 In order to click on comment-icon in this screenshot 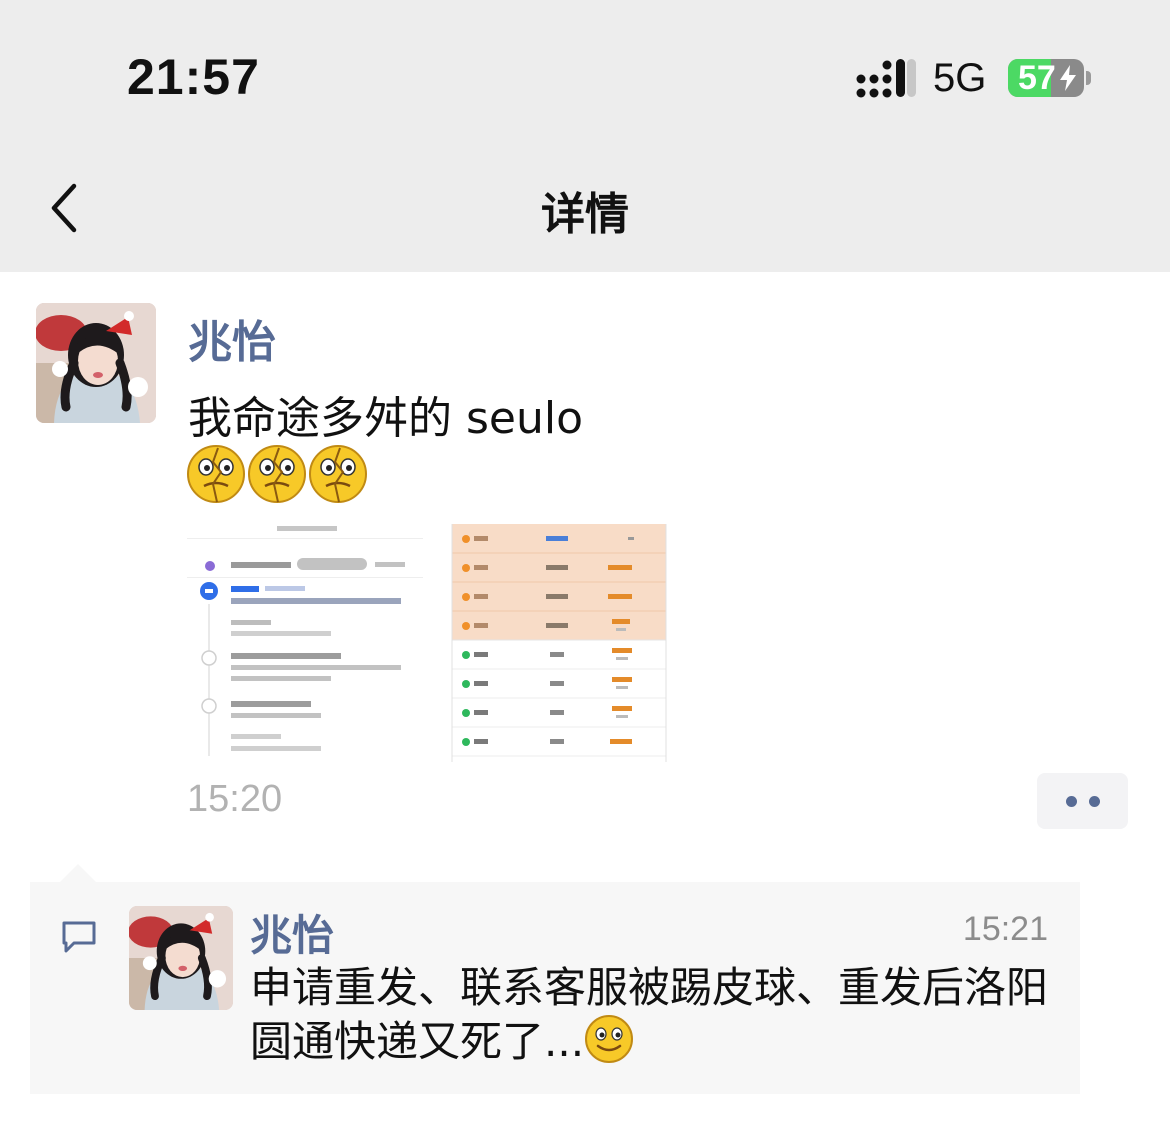, I will do `click(79, 937)`.